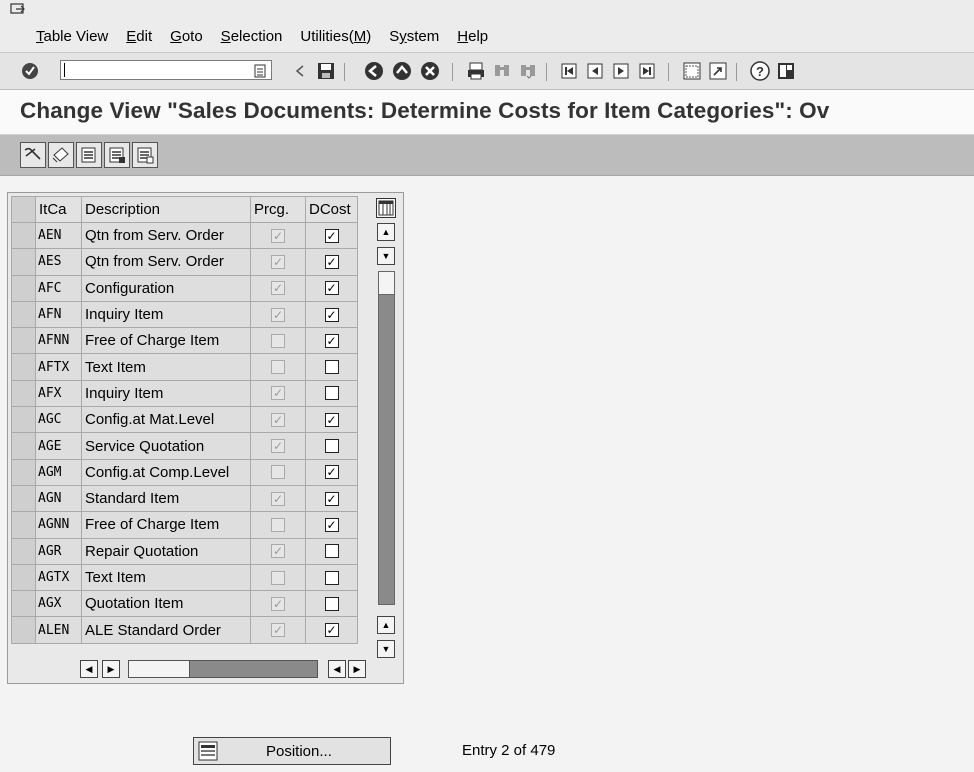 This screenshot has width=974, height=772. What do you see at coordinates (386, 232) in the screenshot?
I see `scroll-page-up-icon: ▲` at bounding box center [386, 232].